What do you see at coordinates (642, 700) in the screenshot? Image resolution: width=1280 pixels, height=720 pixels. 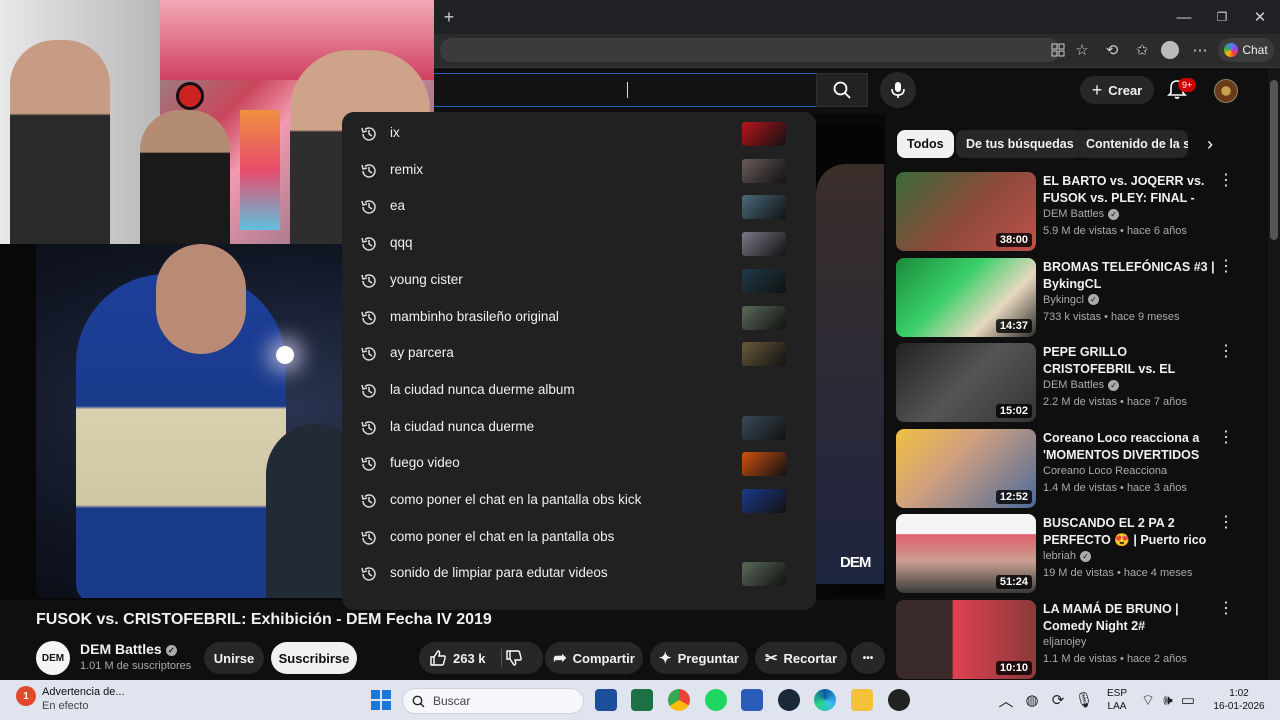 I see `excel-icon` at bounding box center [642, 700].